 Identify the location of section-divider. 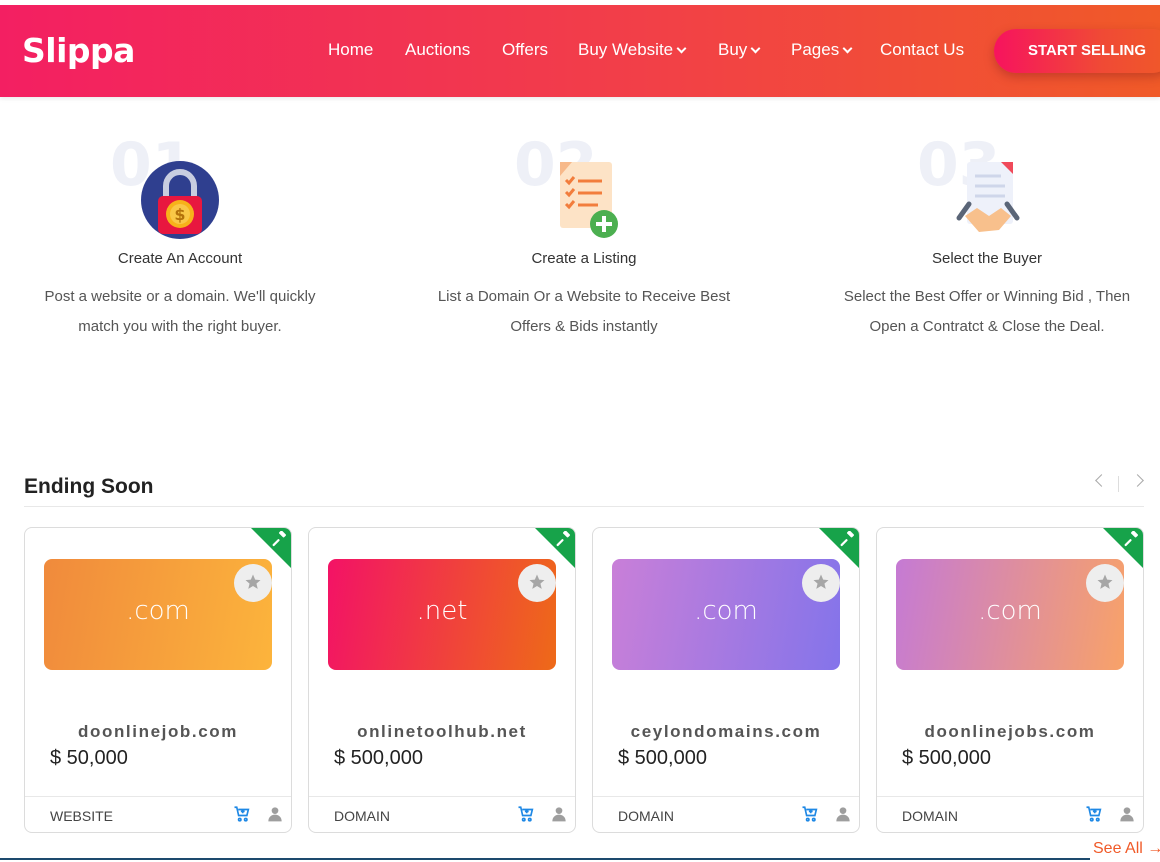
(584, 506).